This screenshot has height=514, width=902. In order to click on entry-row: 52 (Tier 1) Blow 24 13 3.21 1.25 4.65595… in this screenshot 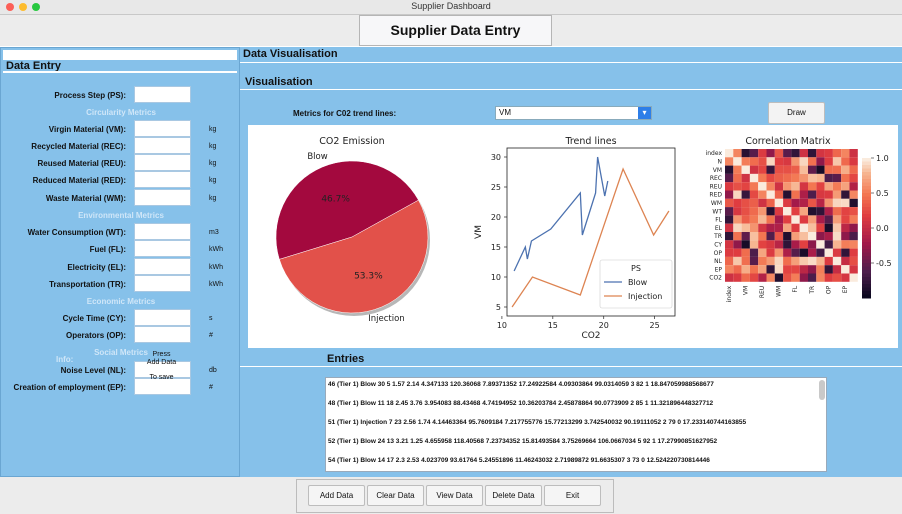, I will do `click(576, 444)`.